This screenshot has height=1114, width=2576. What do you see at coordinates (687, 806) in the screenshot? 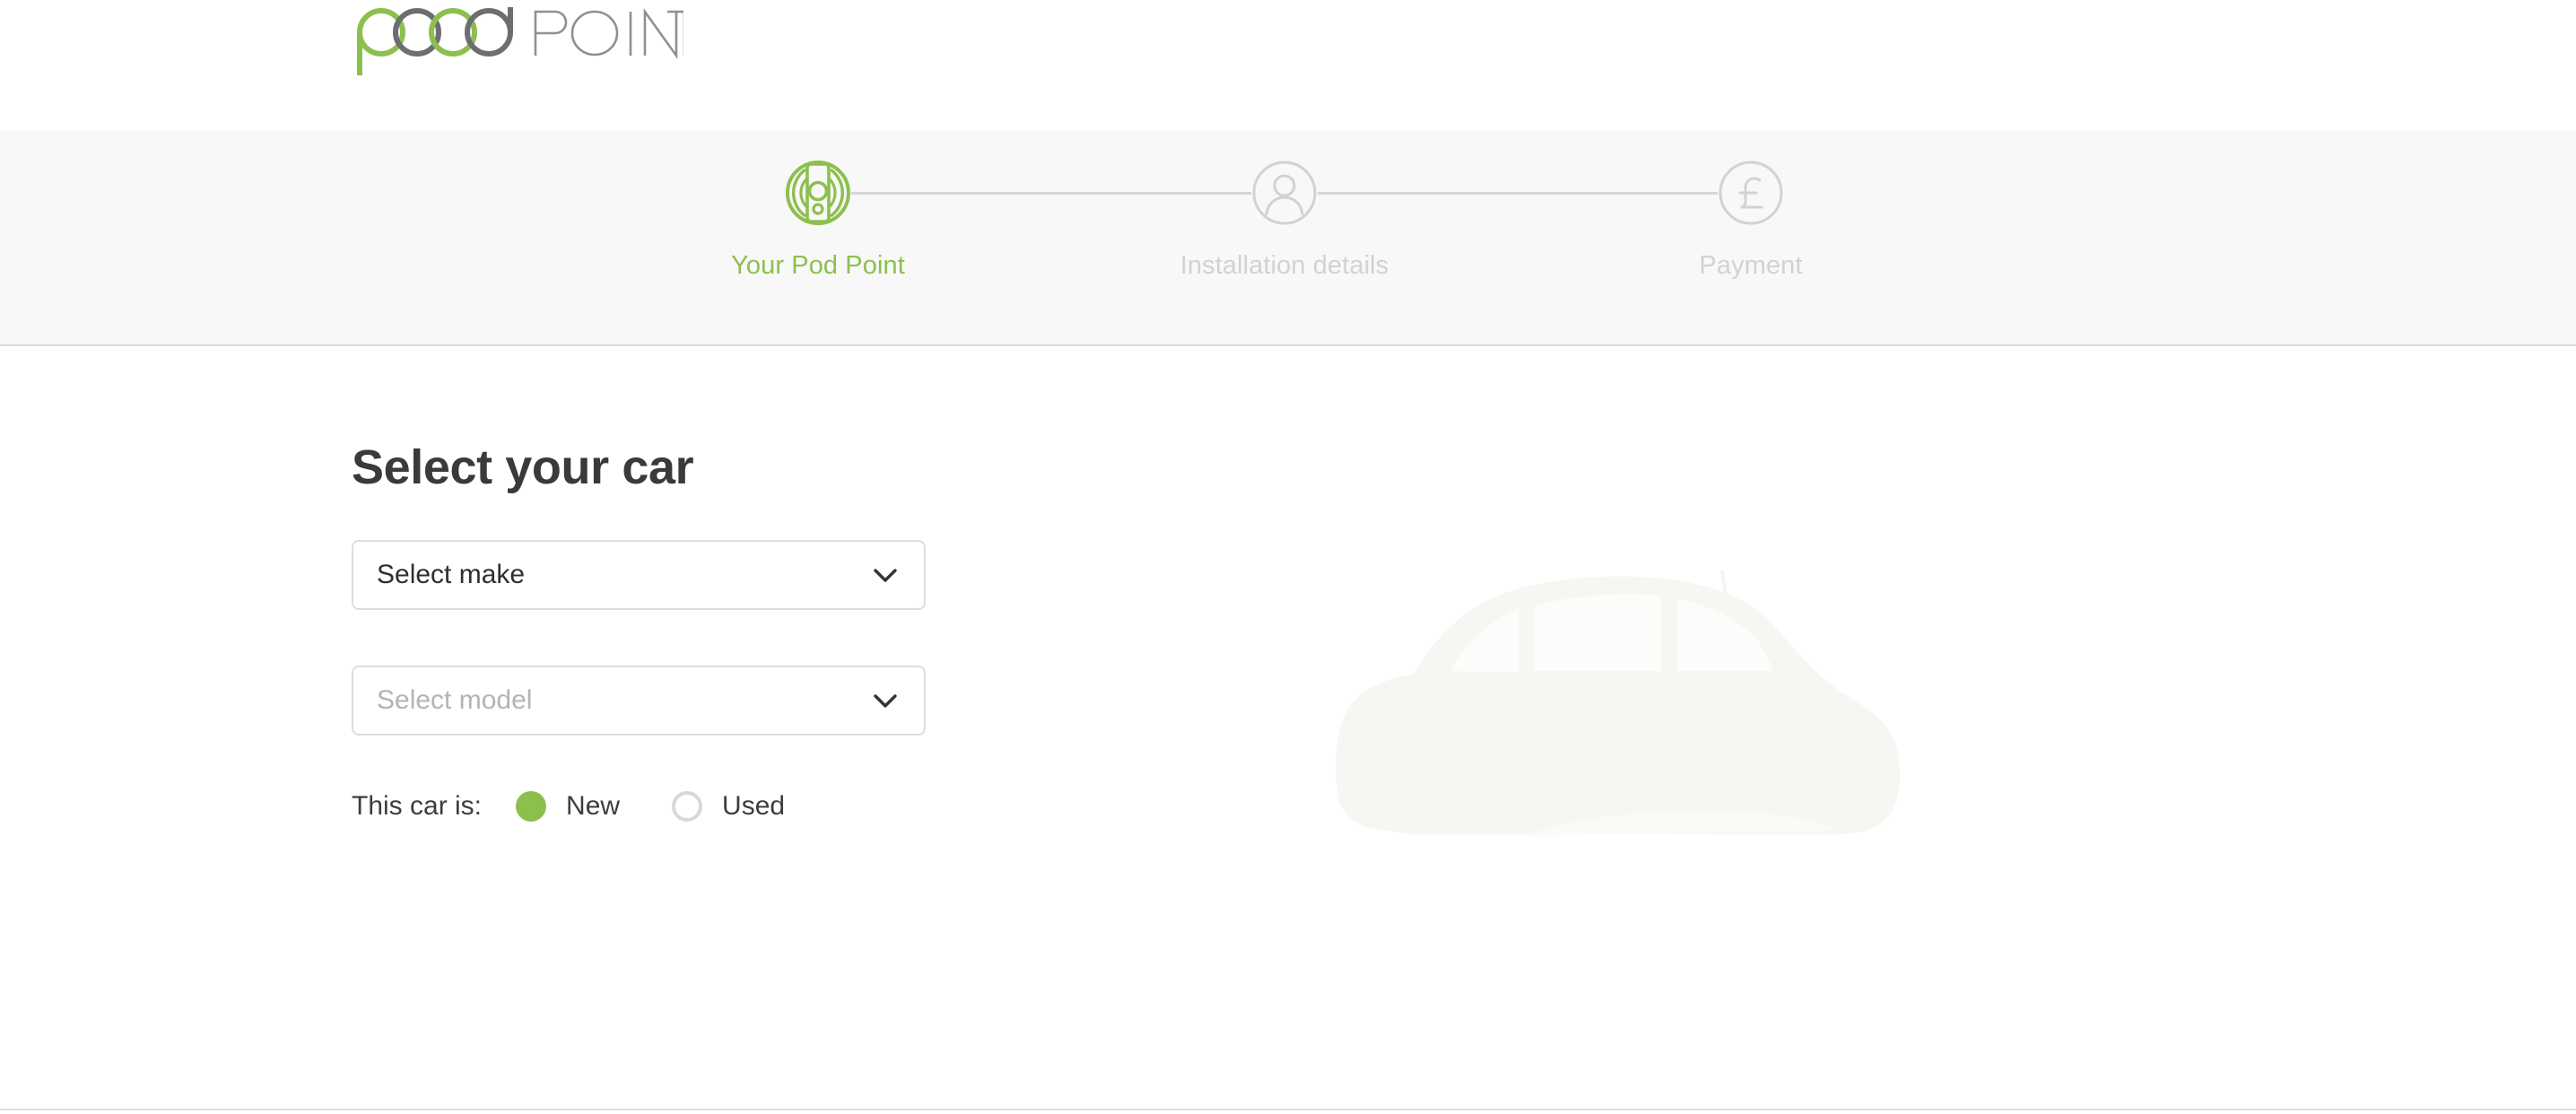
I see `radio-used-indicator` at bounding box center [687, 806].